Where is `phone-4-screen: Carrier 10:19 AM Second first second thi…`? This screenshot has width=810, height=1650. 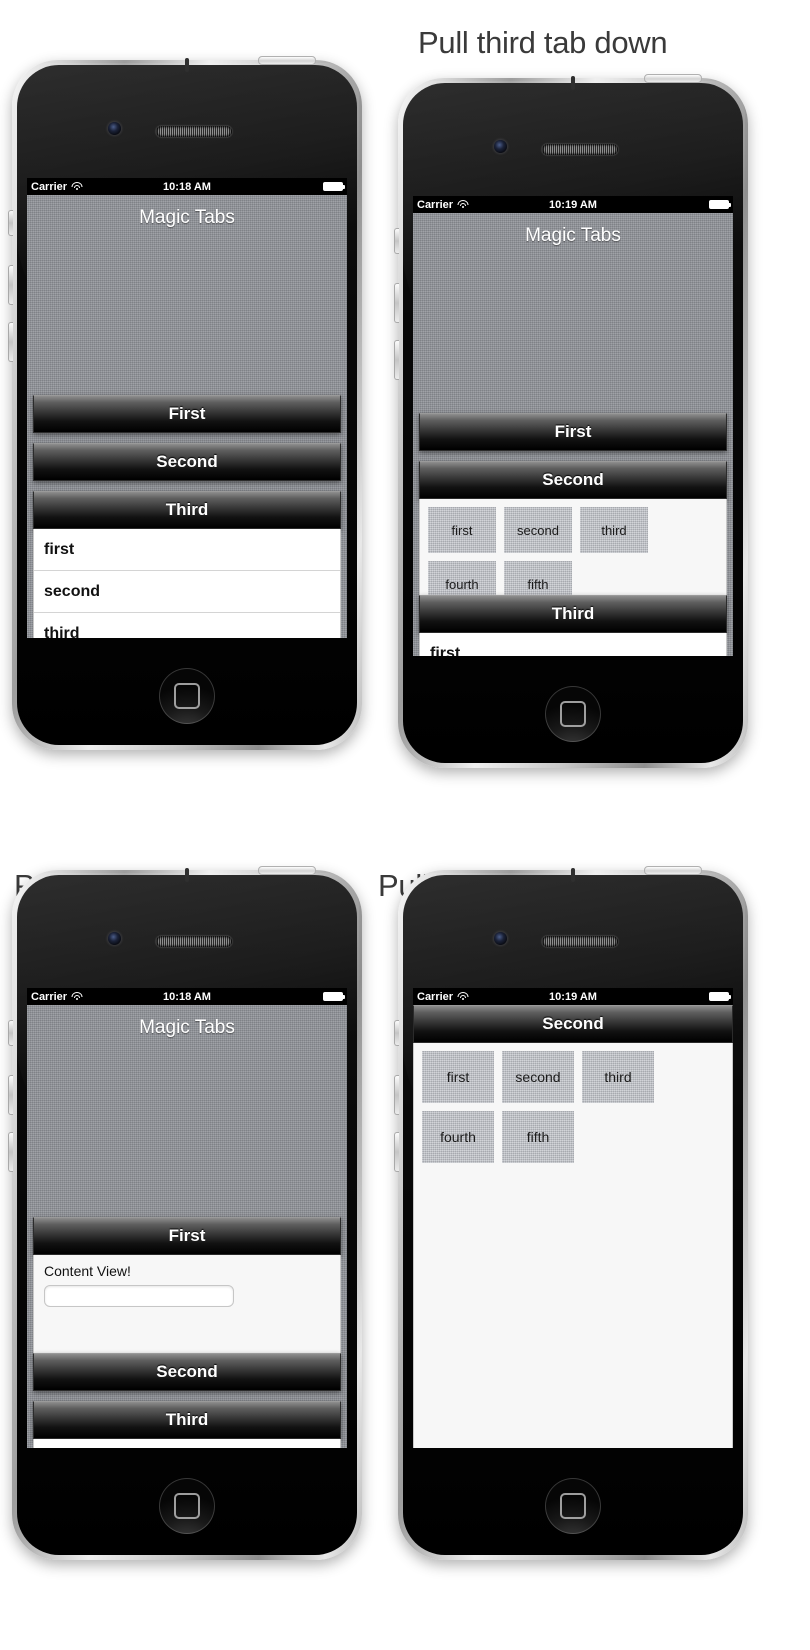
phone-4-screen: Carrier 10:19 AM Second first second thi… is located at coordinates (573, 1218).